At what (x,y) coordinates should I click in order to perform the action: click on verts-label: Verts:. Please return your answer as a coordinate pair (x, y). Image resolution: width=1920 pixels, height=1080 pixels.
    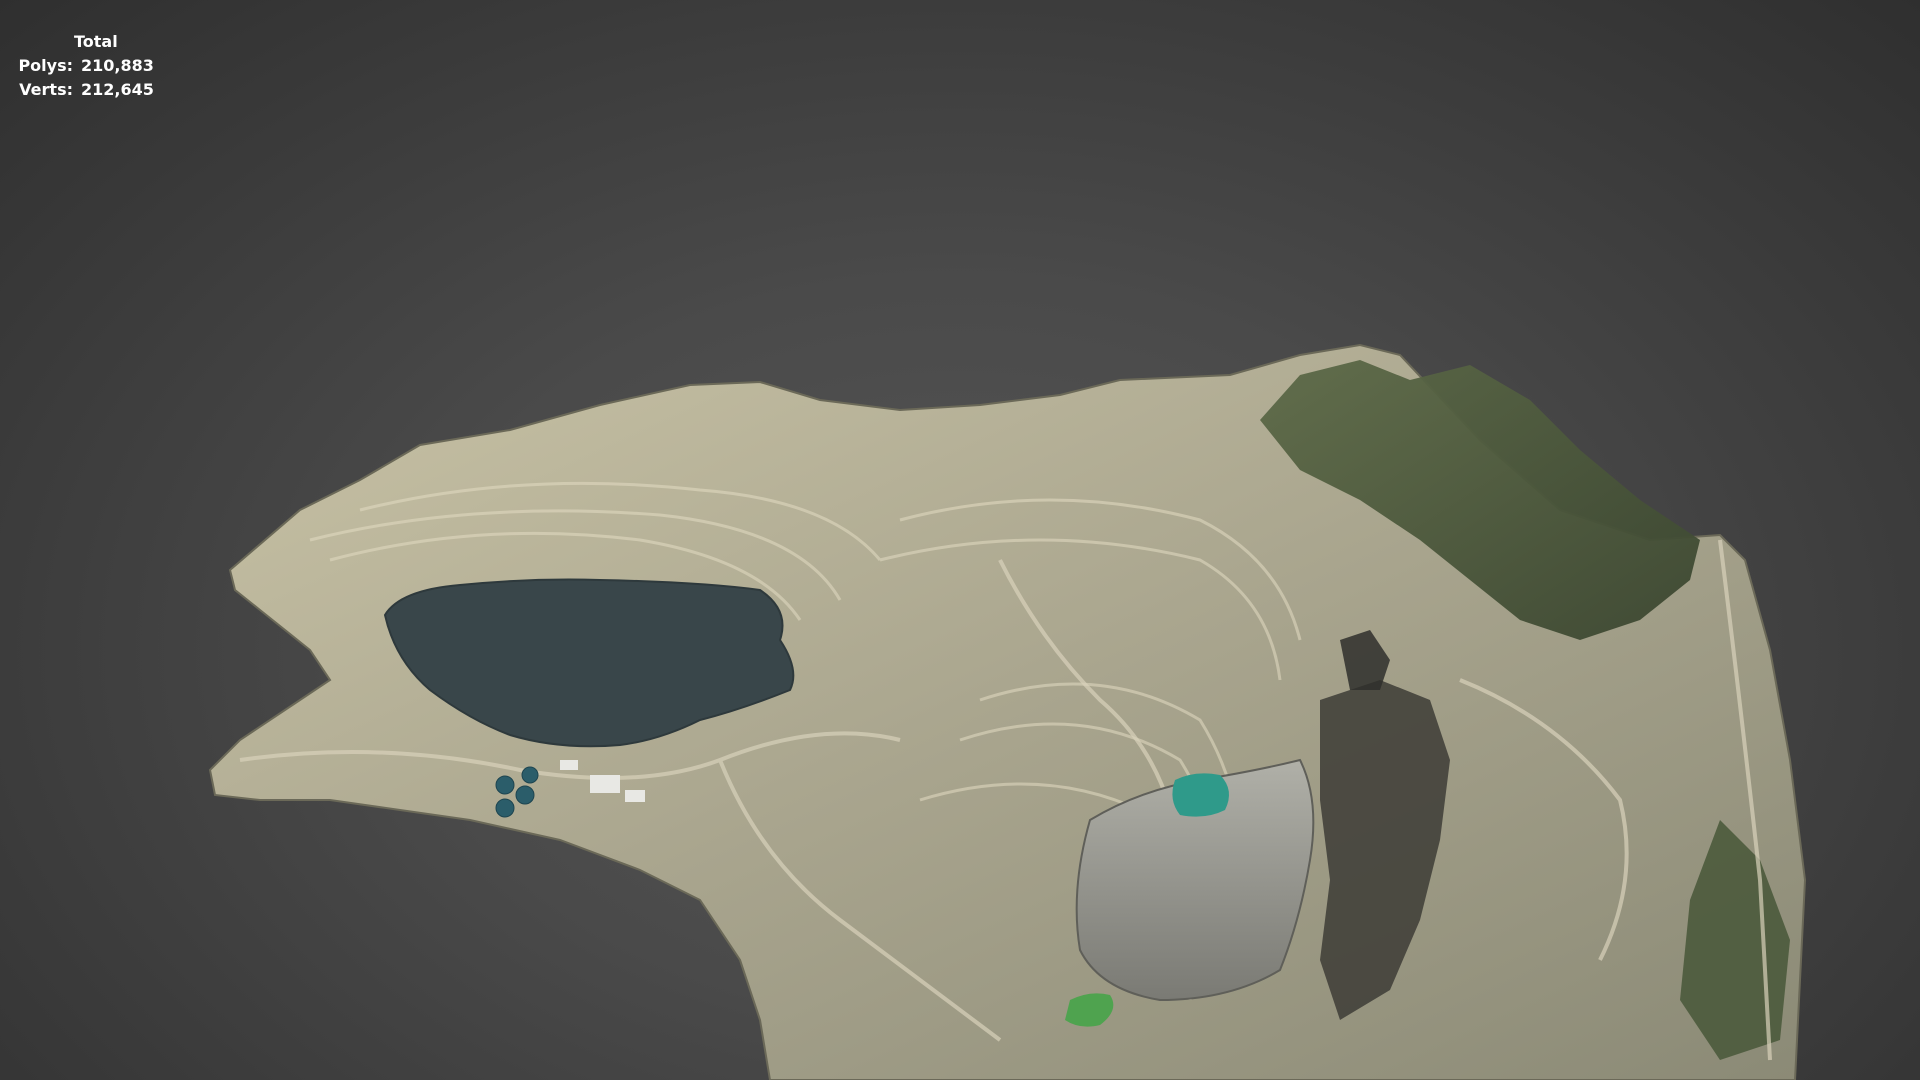
    Looking at the image, I should click on (46, 89).